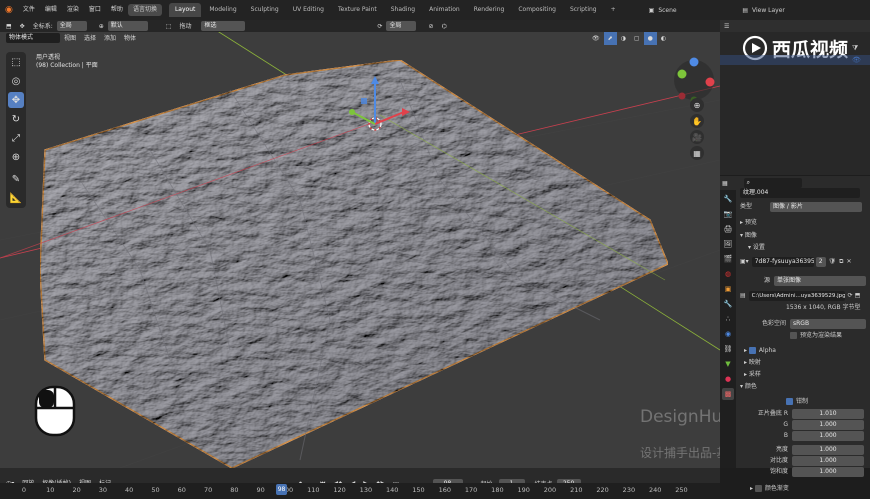 This screenshot has width=870, height=499. What do you see at coordinates (804, 401) in the screenshot?
I see `clamp-checkbox: 钳制` at bounding box center [804, 401].